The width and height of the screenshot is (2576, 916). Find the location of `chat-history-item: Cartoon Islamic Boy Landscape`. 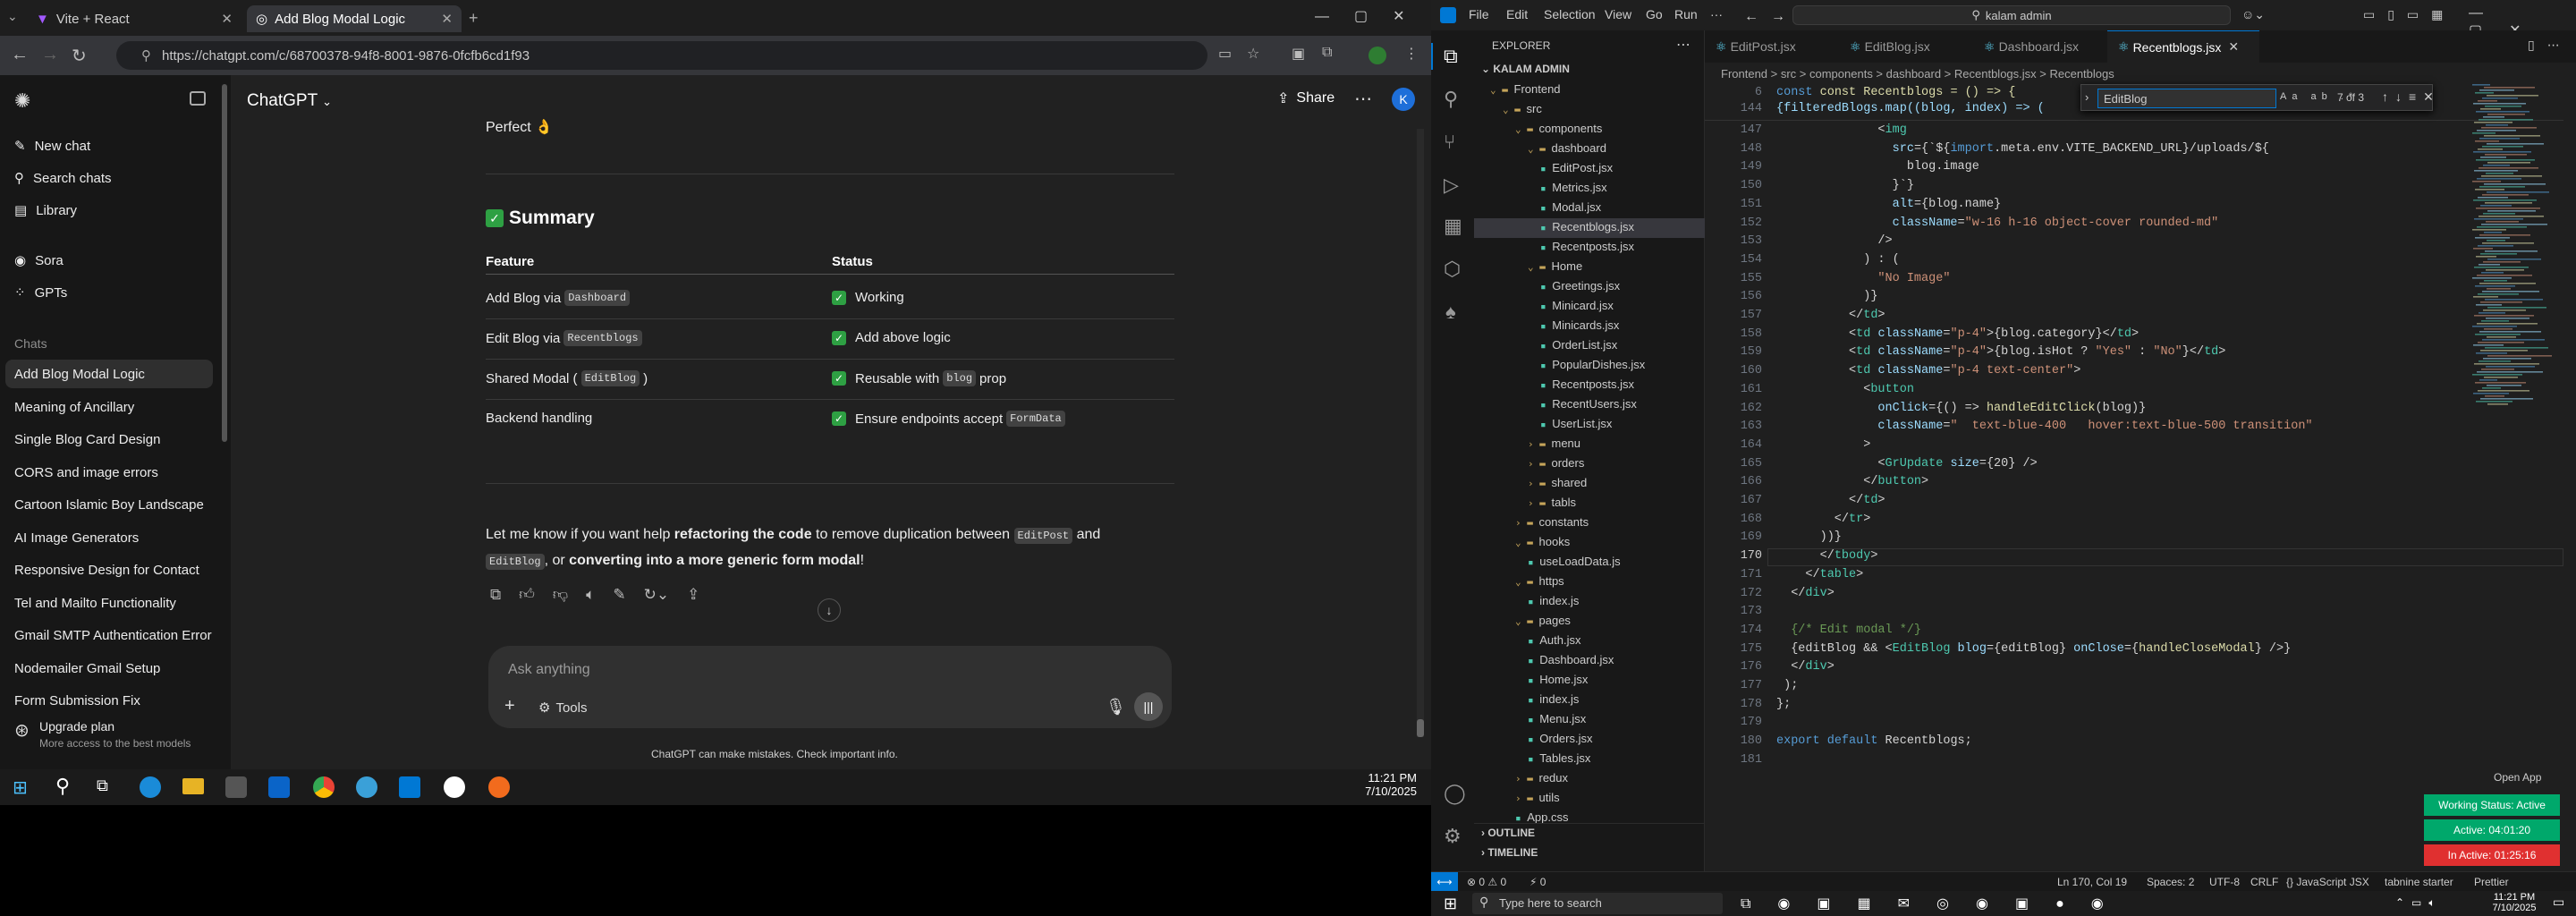

chat-history-item: Cartoon Islamic Boy Landscape is located at coordinates (109, 505).